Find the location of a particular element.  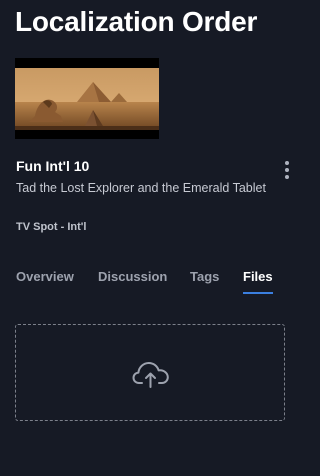

thumbnail-image is located at coordinates (87, 98).